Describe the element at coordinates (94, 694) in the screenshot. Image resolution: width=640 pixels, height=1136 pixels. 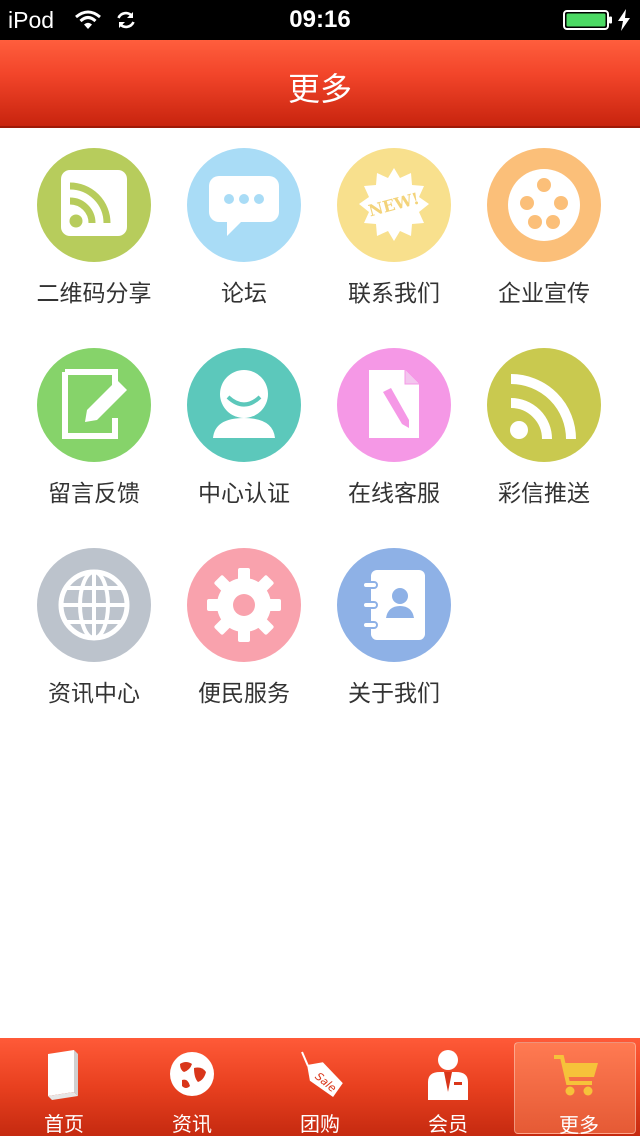
I see `grid-item-label: 资讯中心` at that location.